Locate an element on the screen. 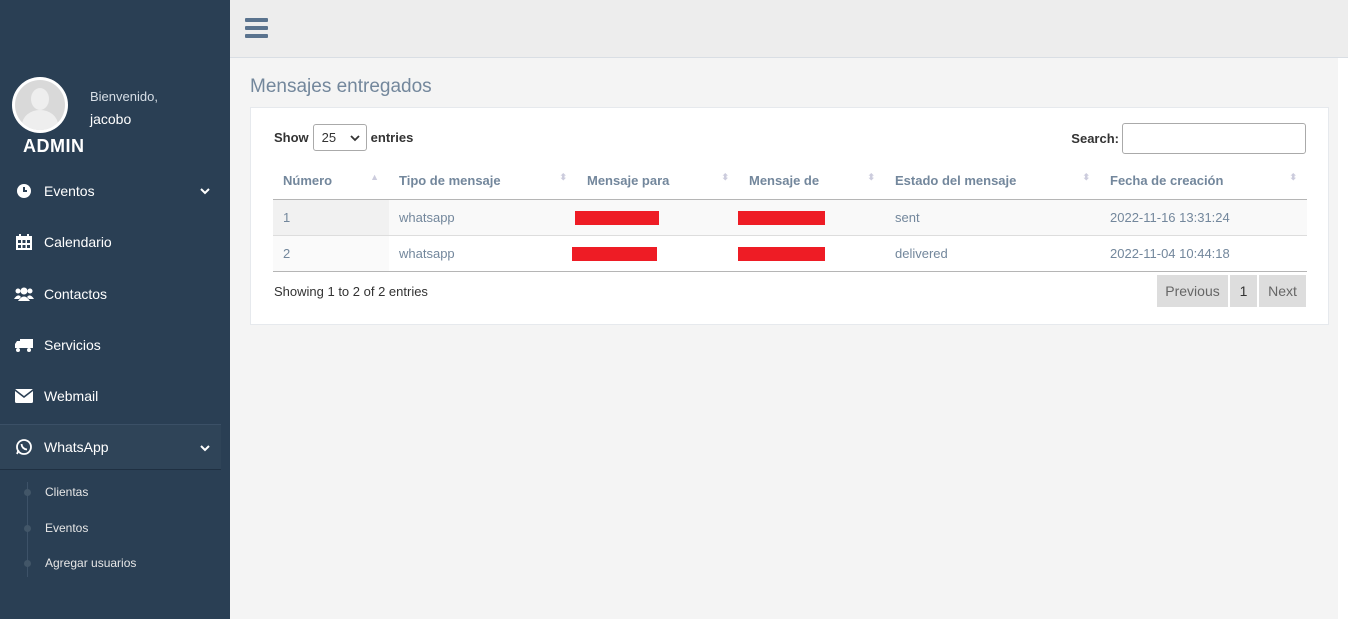 This screenshot has width=1348, height=619. truck-icon is located at coordinates (24, 345).